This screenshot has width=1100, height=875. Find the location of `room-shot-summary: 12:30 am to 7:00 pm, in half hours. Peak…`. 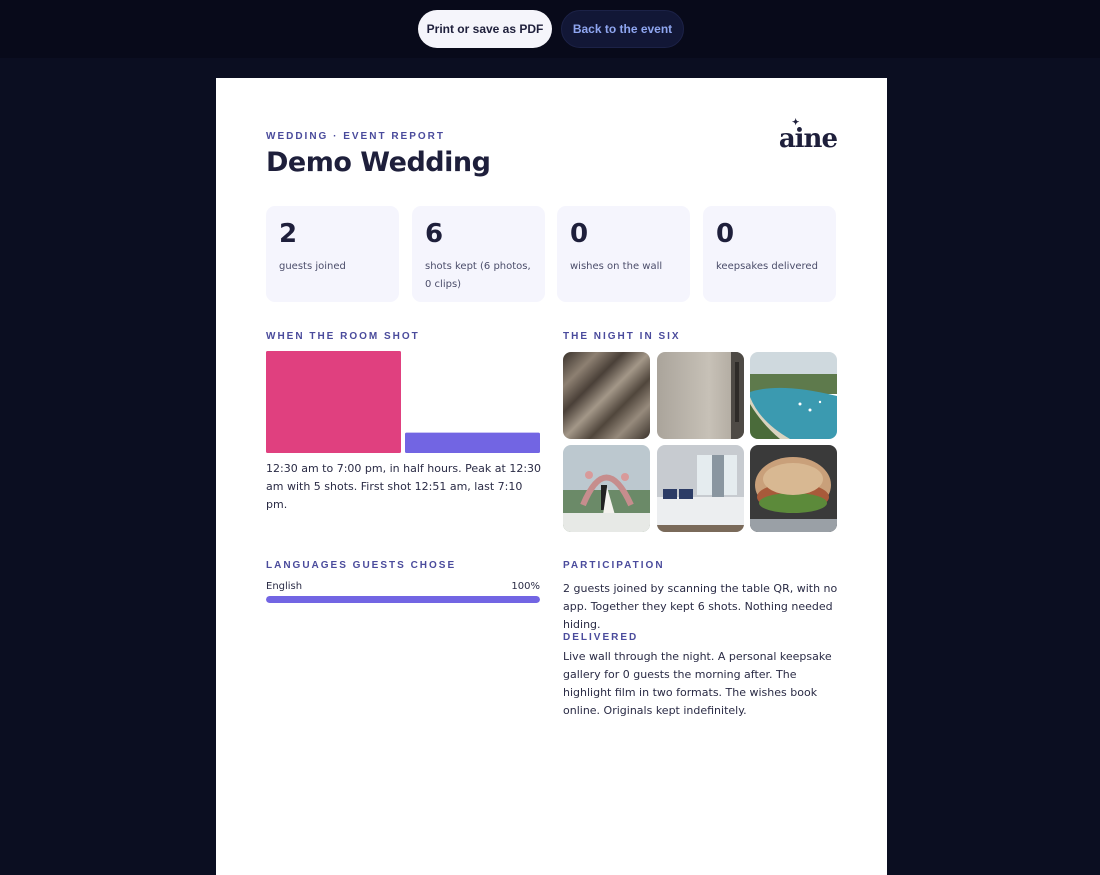

room-shot-summary: 12:30 am to 7:00 pm, in half hours. Peak… is located at coordinates (404, 486).